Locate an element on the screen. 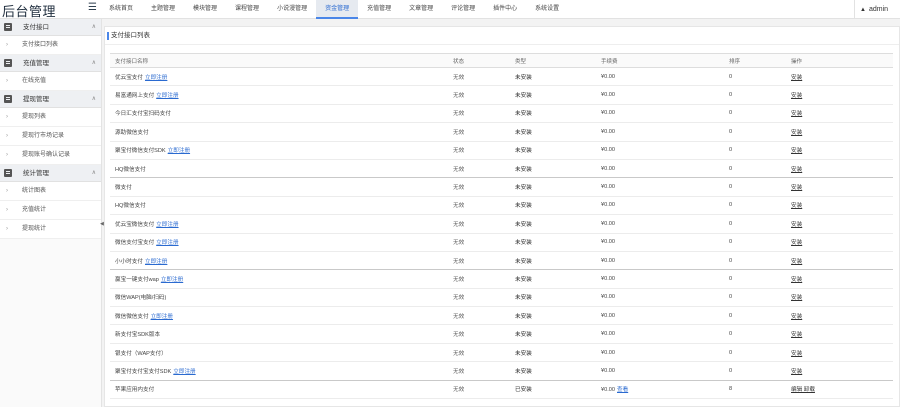 This screenshot has height=407, width=900. interface-name: 优云宝微信支付 is located at coordinates (135, 224).